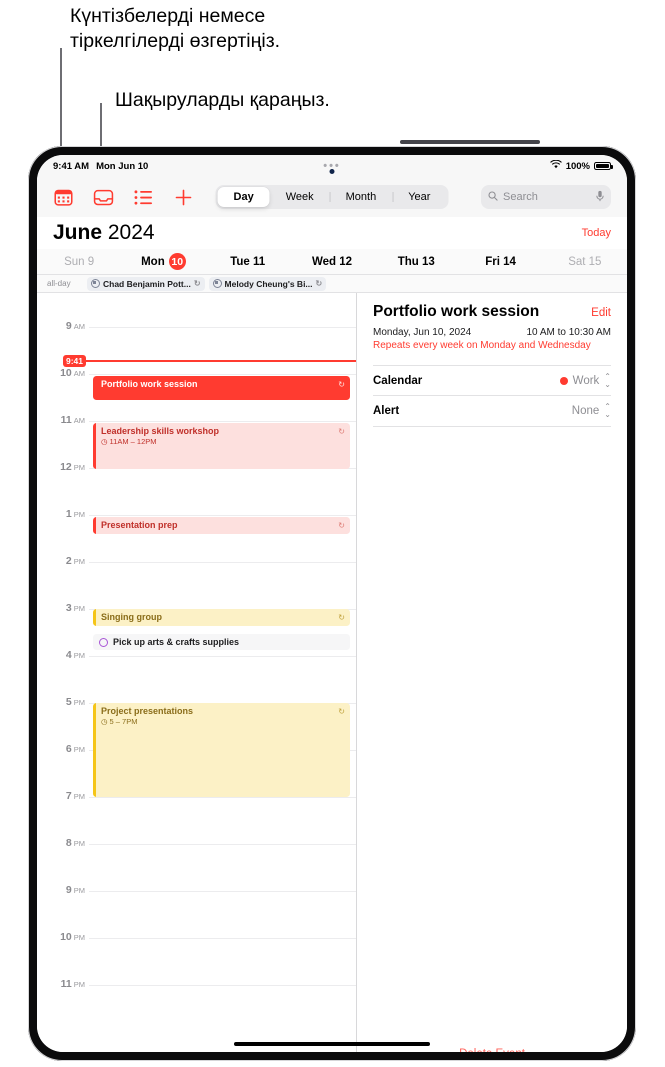  What do you see at coordinates (470, 142) in the screenshot?
I see `device-button` at bounding box center [470, 142].